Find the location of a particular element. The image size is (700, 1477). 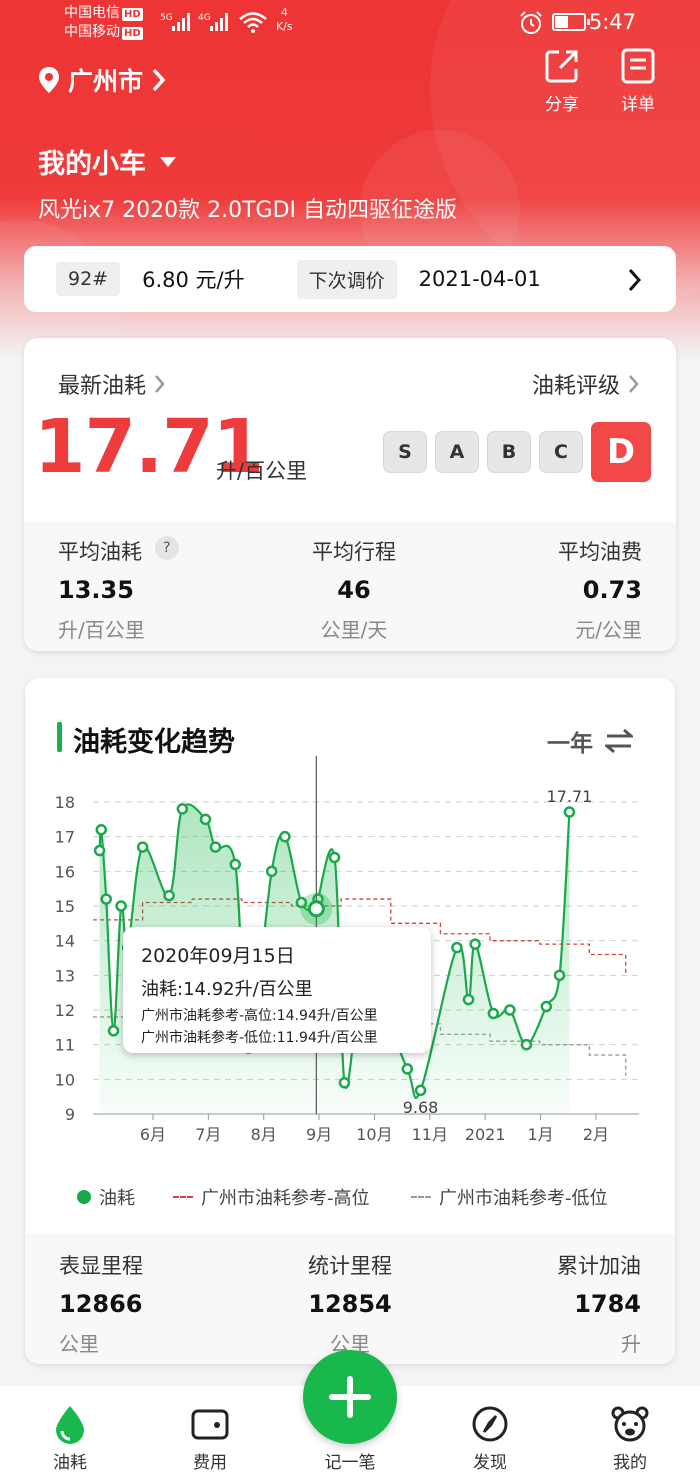

svg-text: 4G is located at coordinates (204, 18).